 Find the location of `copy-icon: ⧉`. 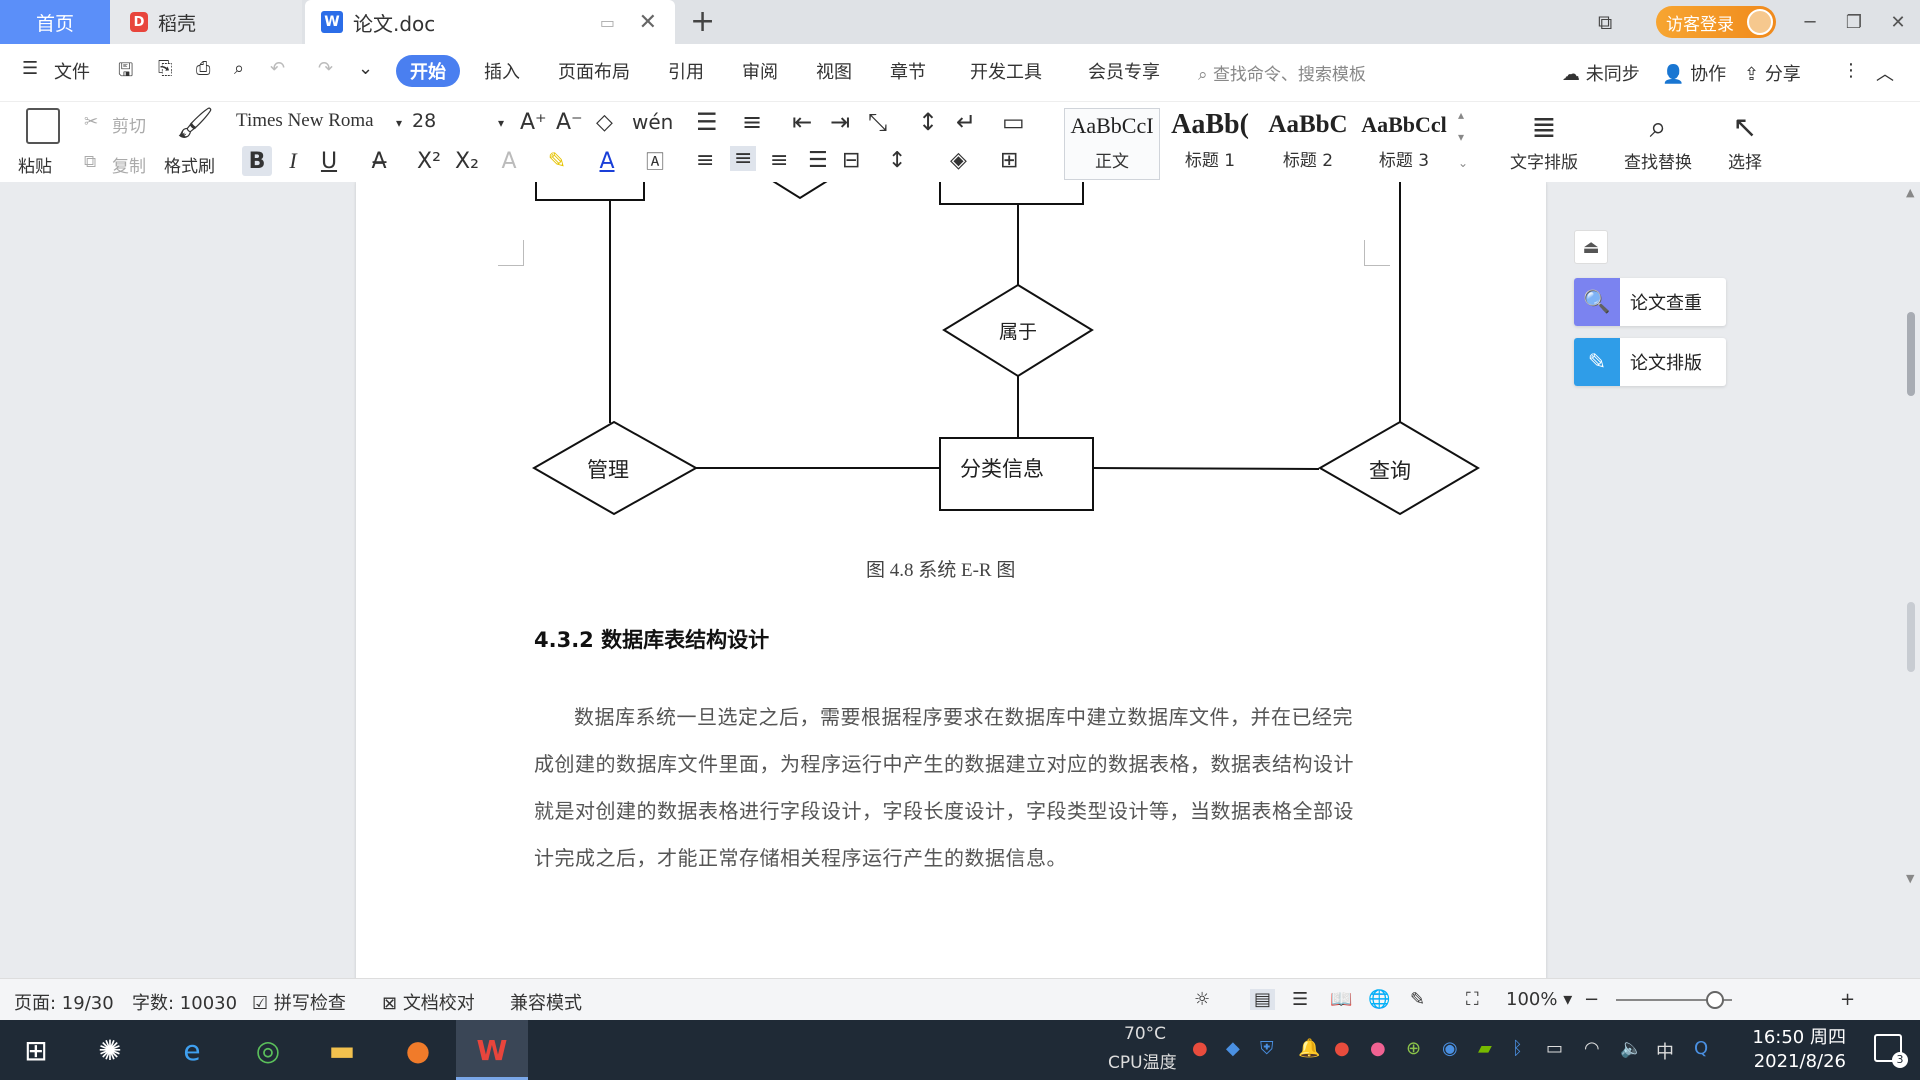

copy-icon: ⧉ is located at coordinates (90, 162).